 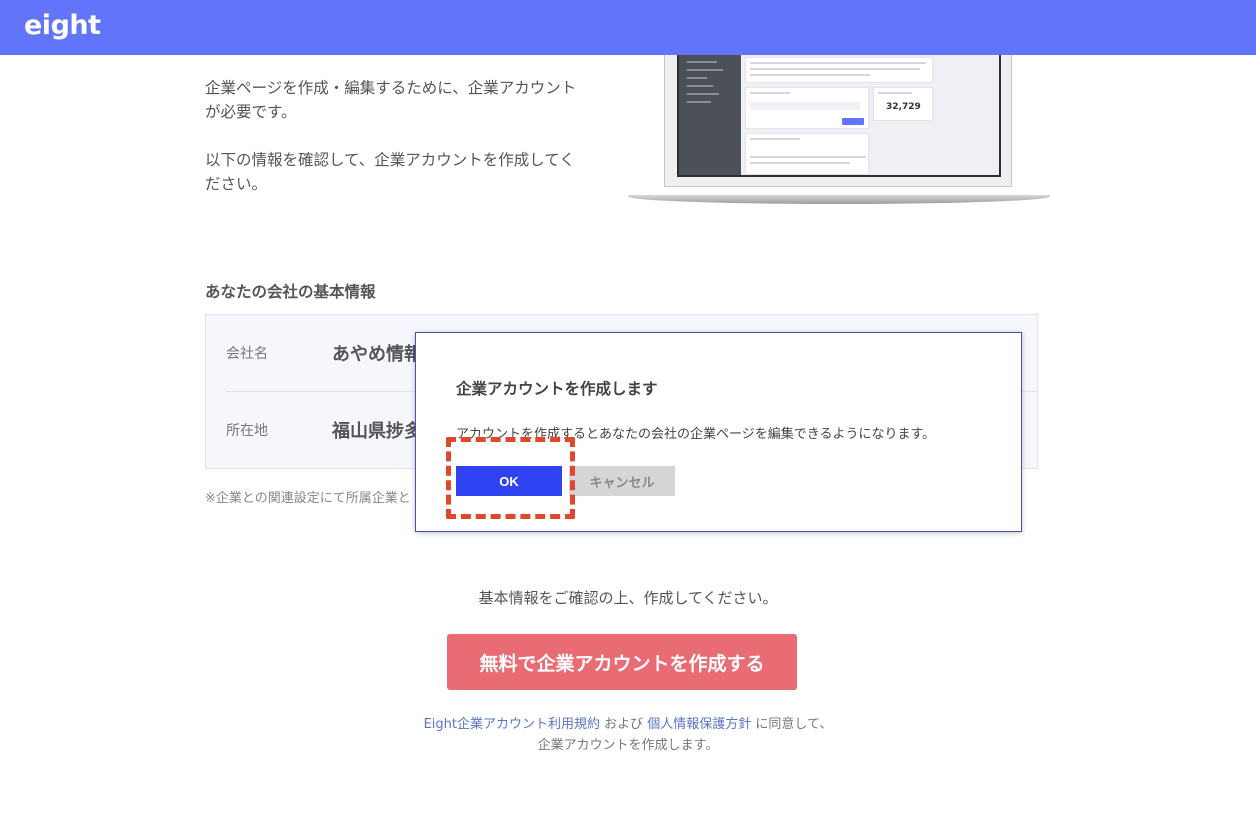 What do you see at coordinates (62, 25) in the screenshot?
I see `eight-logo: eight` at bounding box center [62, 25].